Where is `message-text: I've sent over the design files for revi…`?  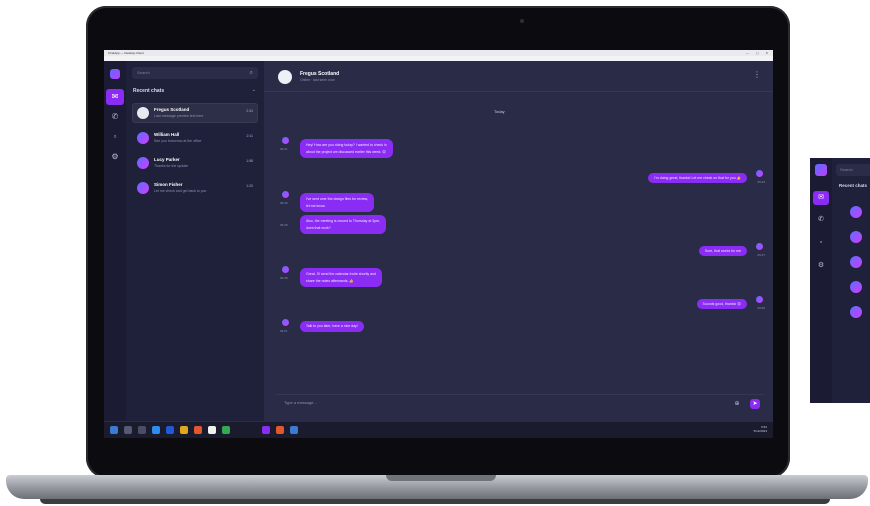
message-text: I've sent over the design files for revi… is located at coordinates (337, 198).